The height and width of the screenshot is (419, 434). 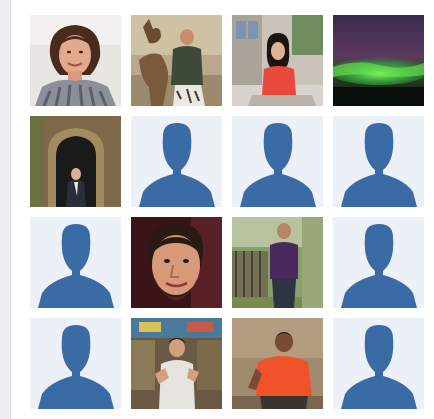 I want to click on person-in-stone-doorway-photo, so click(x=75, y=161).